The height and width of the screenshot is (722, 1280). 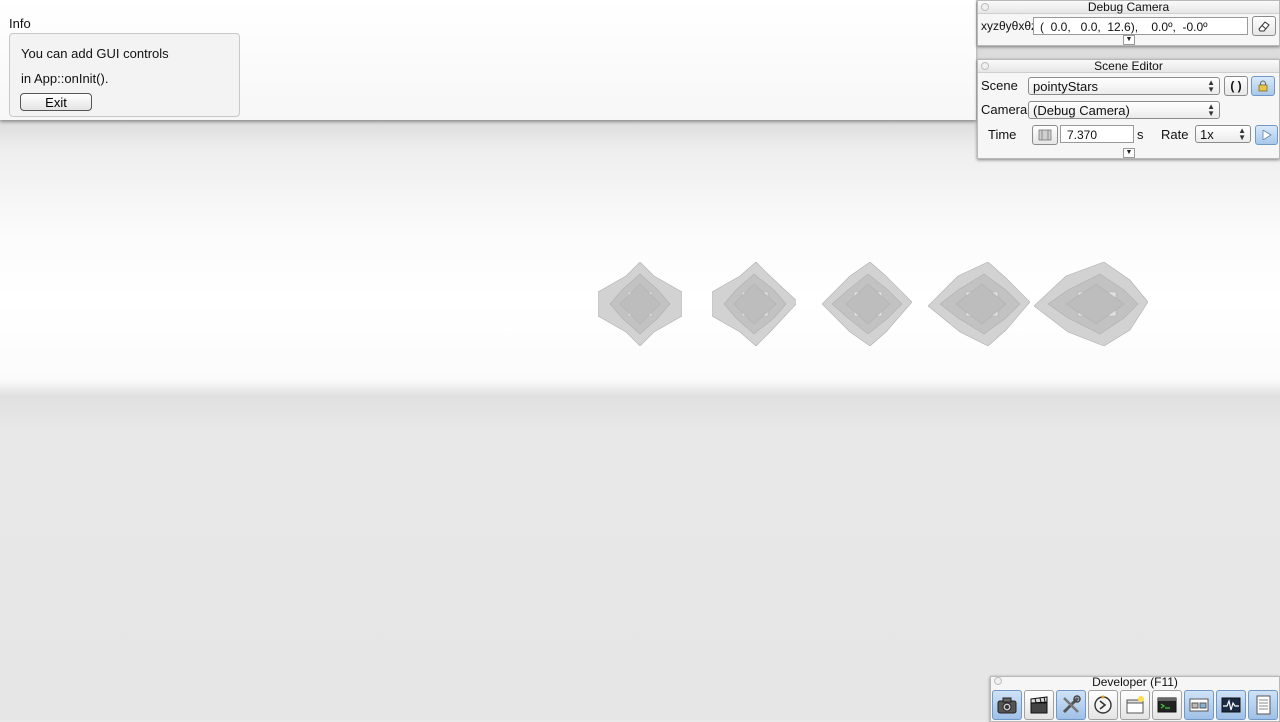 What do you see at coordinates (20, 23) in the screenshot?
I see `info-title: Info` at bounding box center [20, 23].